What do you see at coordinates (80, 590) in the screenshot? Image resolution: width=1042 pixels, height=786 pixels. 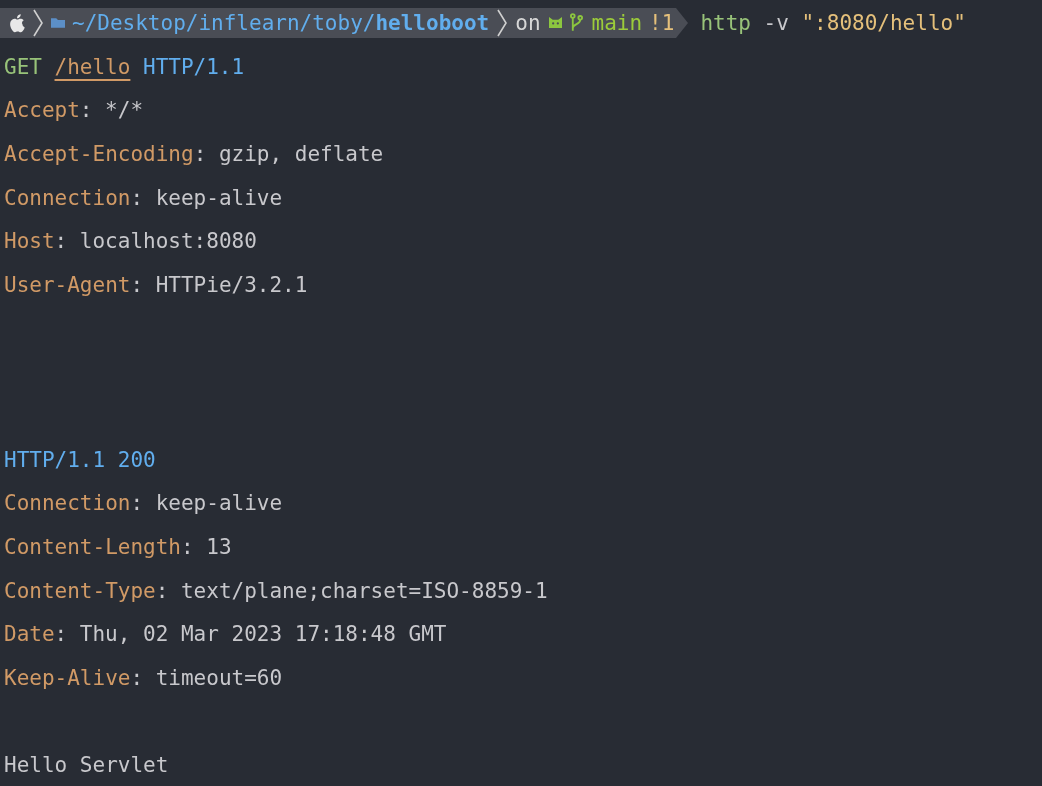 I see `header-name: Content-Type` at bounding box center [80, 590].